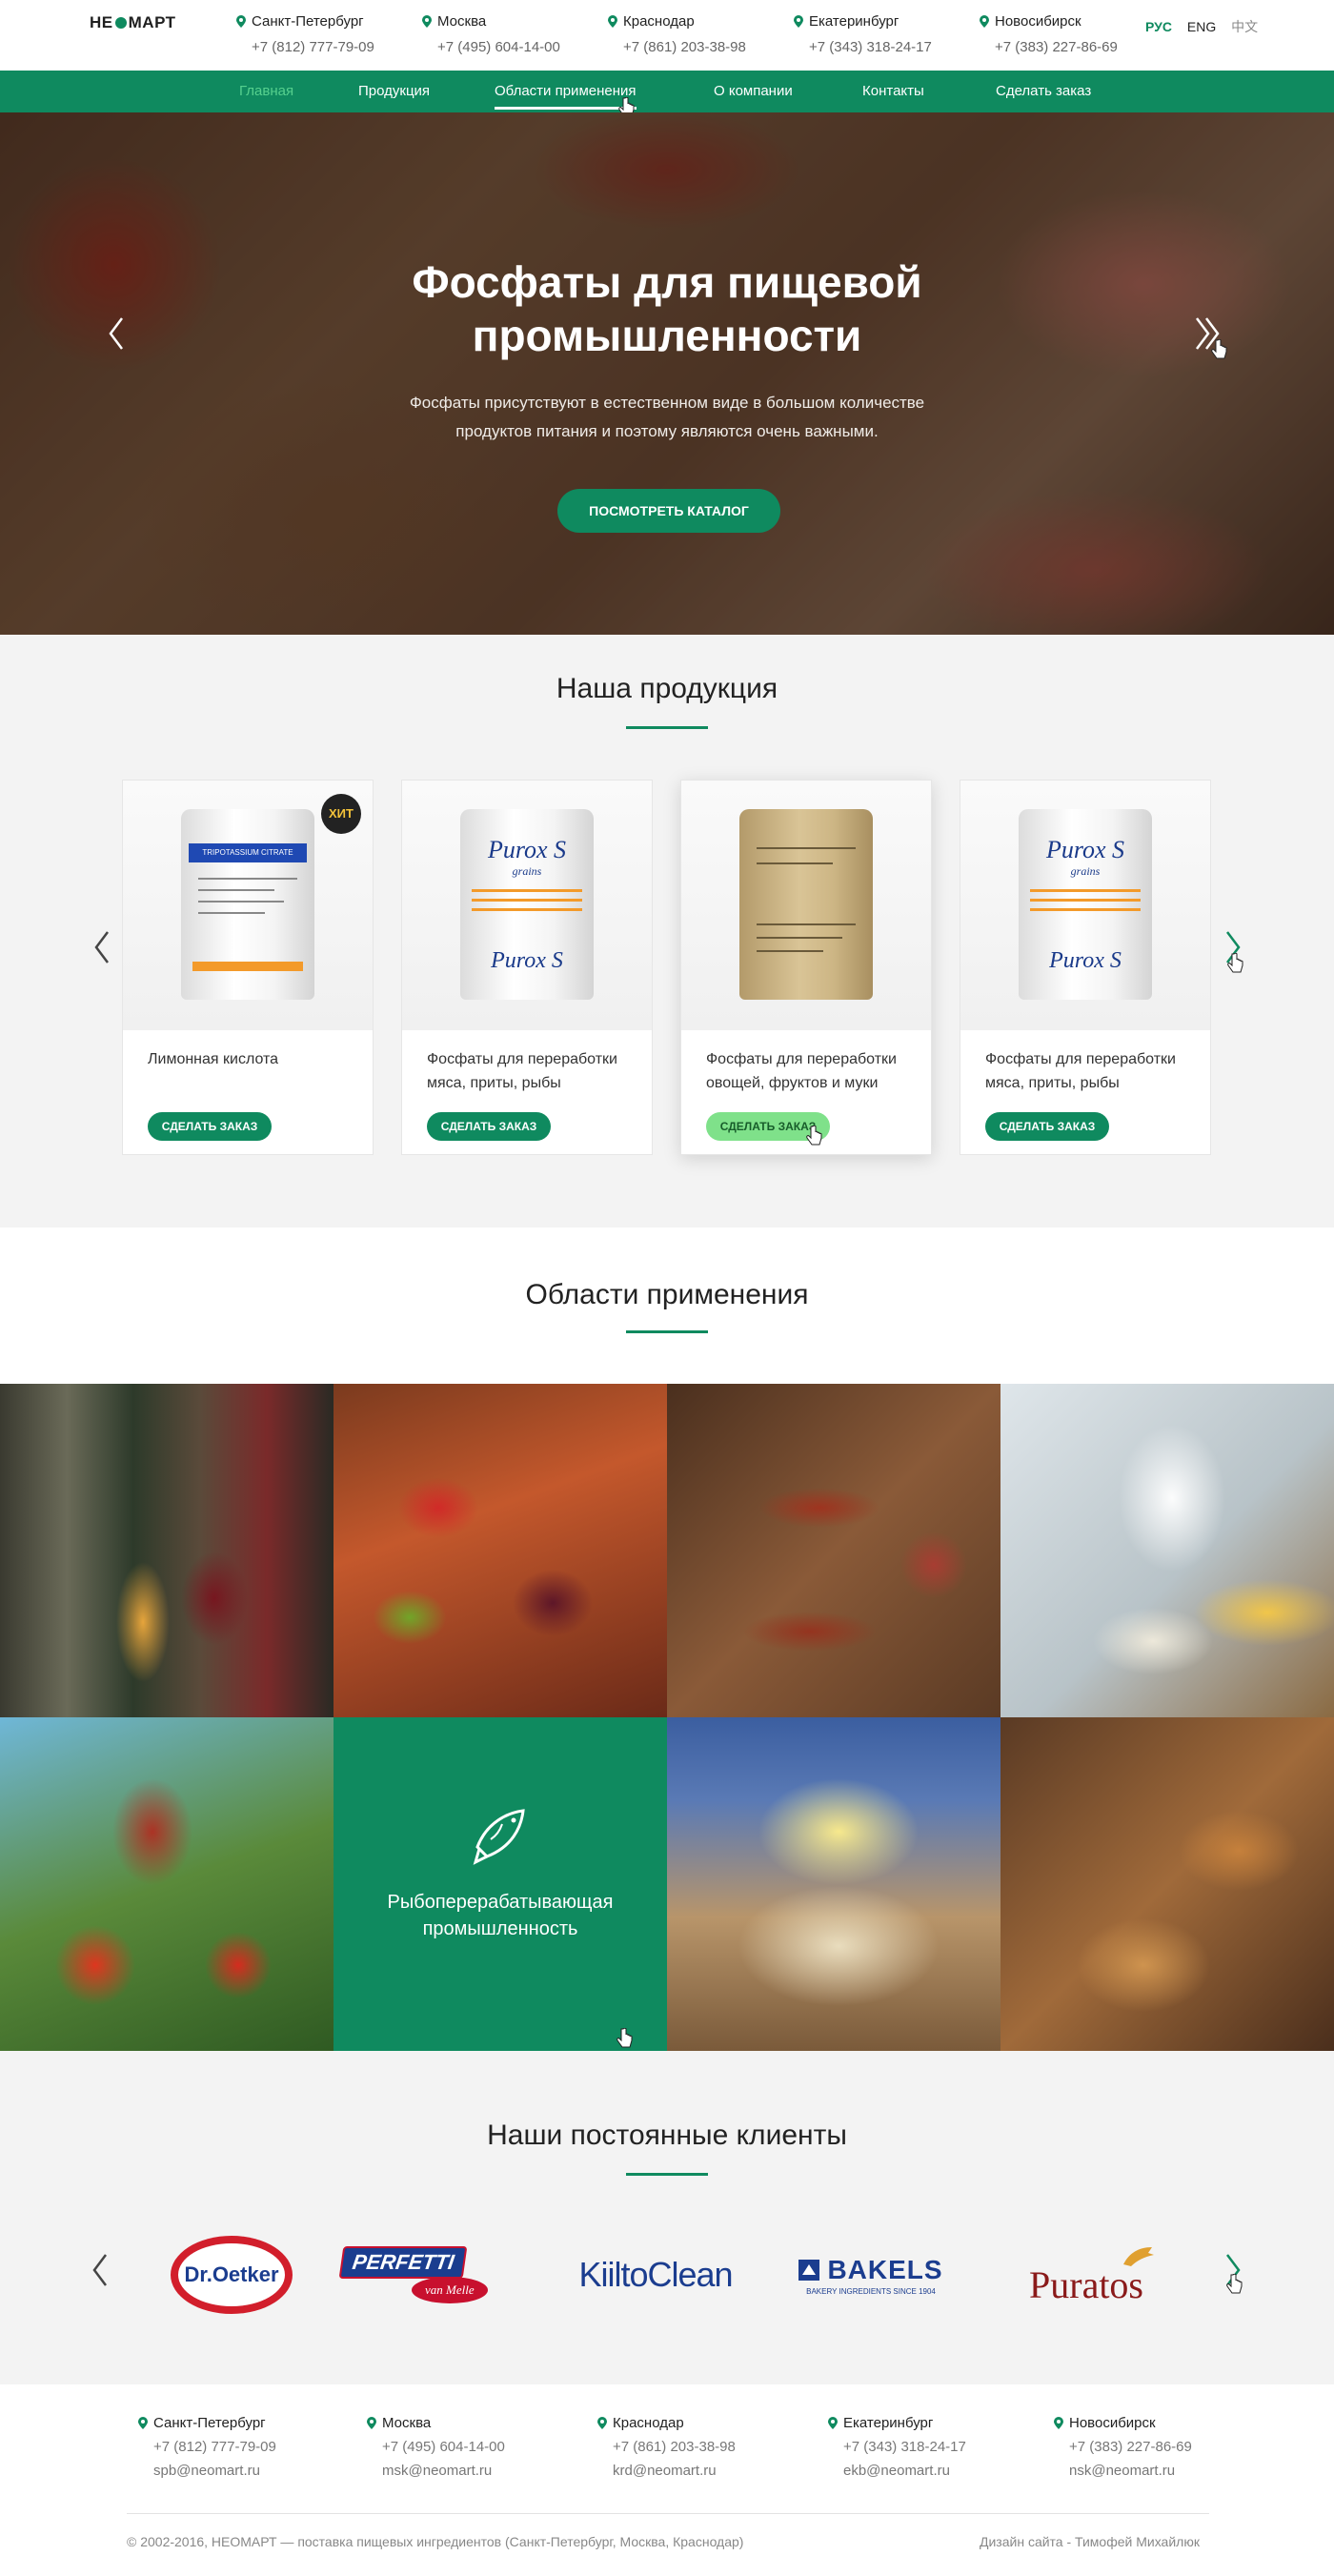 This screenshot has height=2576, width=1334. Describe the element at coordinates (500, 1915) in the screenshot. I see `fish-tile-label: Рыбоперерабатывающая промышленность` at that location.